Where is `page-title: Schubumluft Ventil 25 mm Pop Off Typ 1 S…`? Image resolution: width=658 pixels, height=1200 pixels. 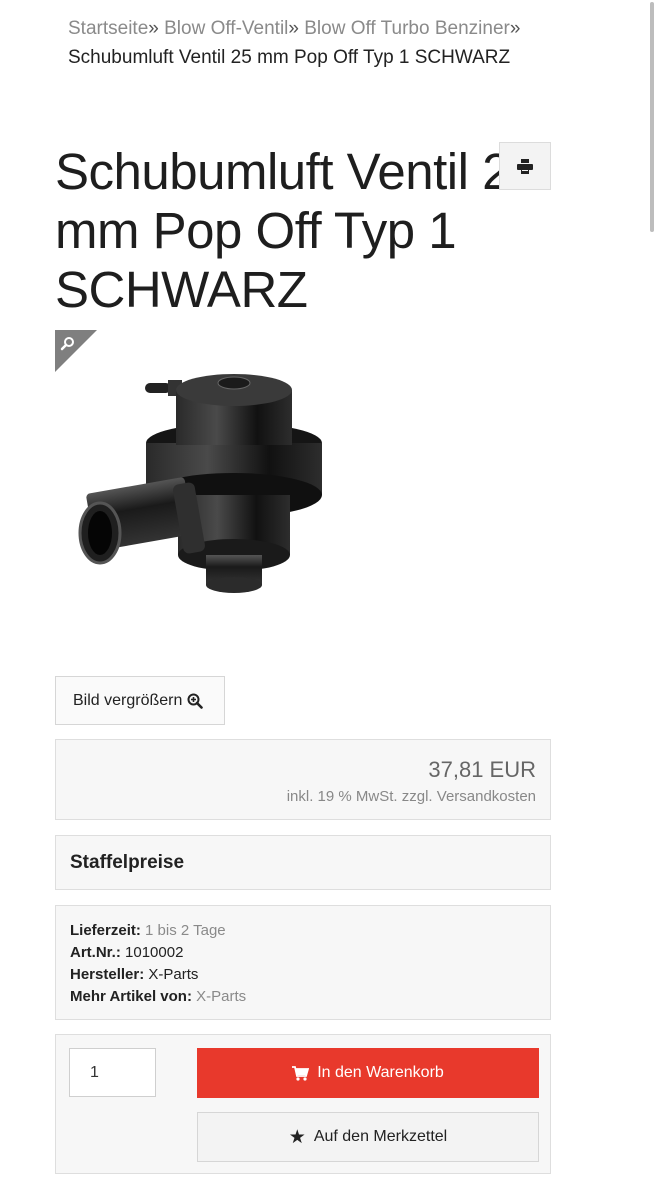
page-title: Schubumluft Ventil 25 mm Pop Off Typ 1 S… is located at coordinates (296, 230).